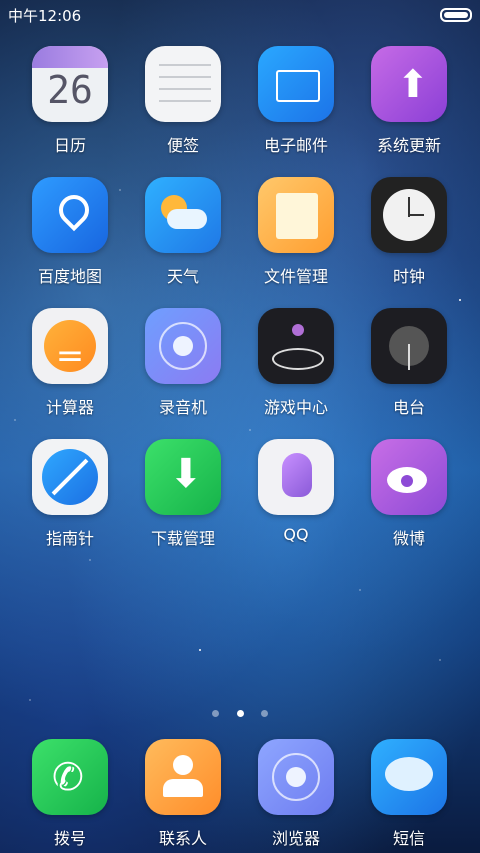  Describe the element at coordinates (69, 407) in the screenshot. I see `app-label: 计算器` at that location.